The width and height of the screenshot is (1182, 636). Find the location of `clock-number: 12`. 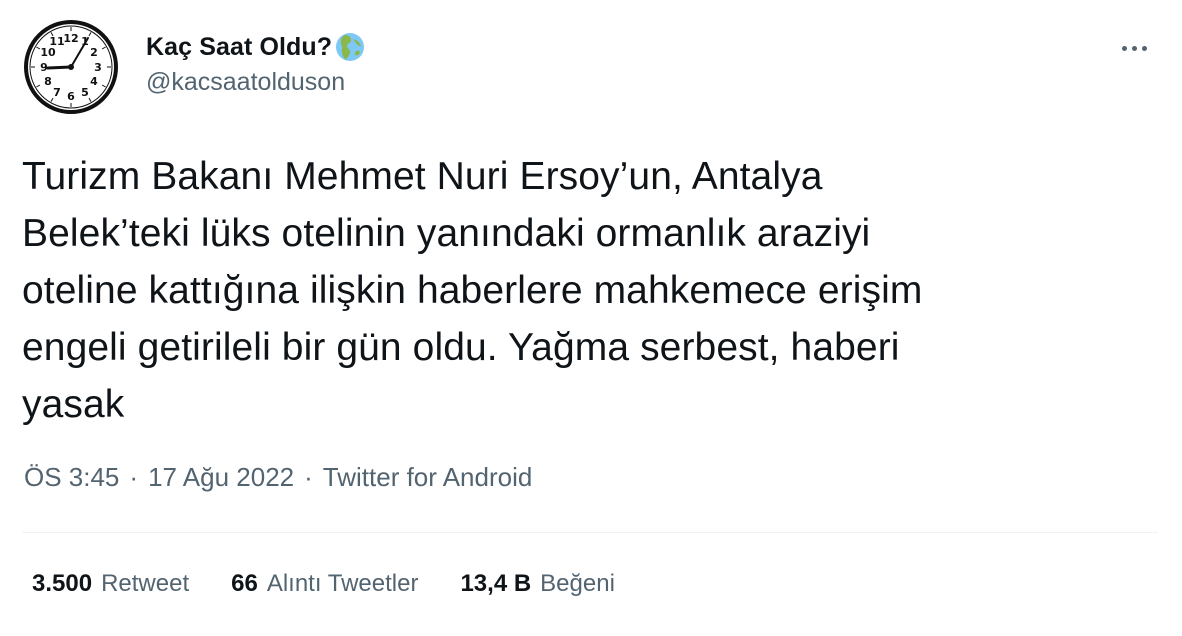

clock-number: 12 is located at coordinates (70, 38).